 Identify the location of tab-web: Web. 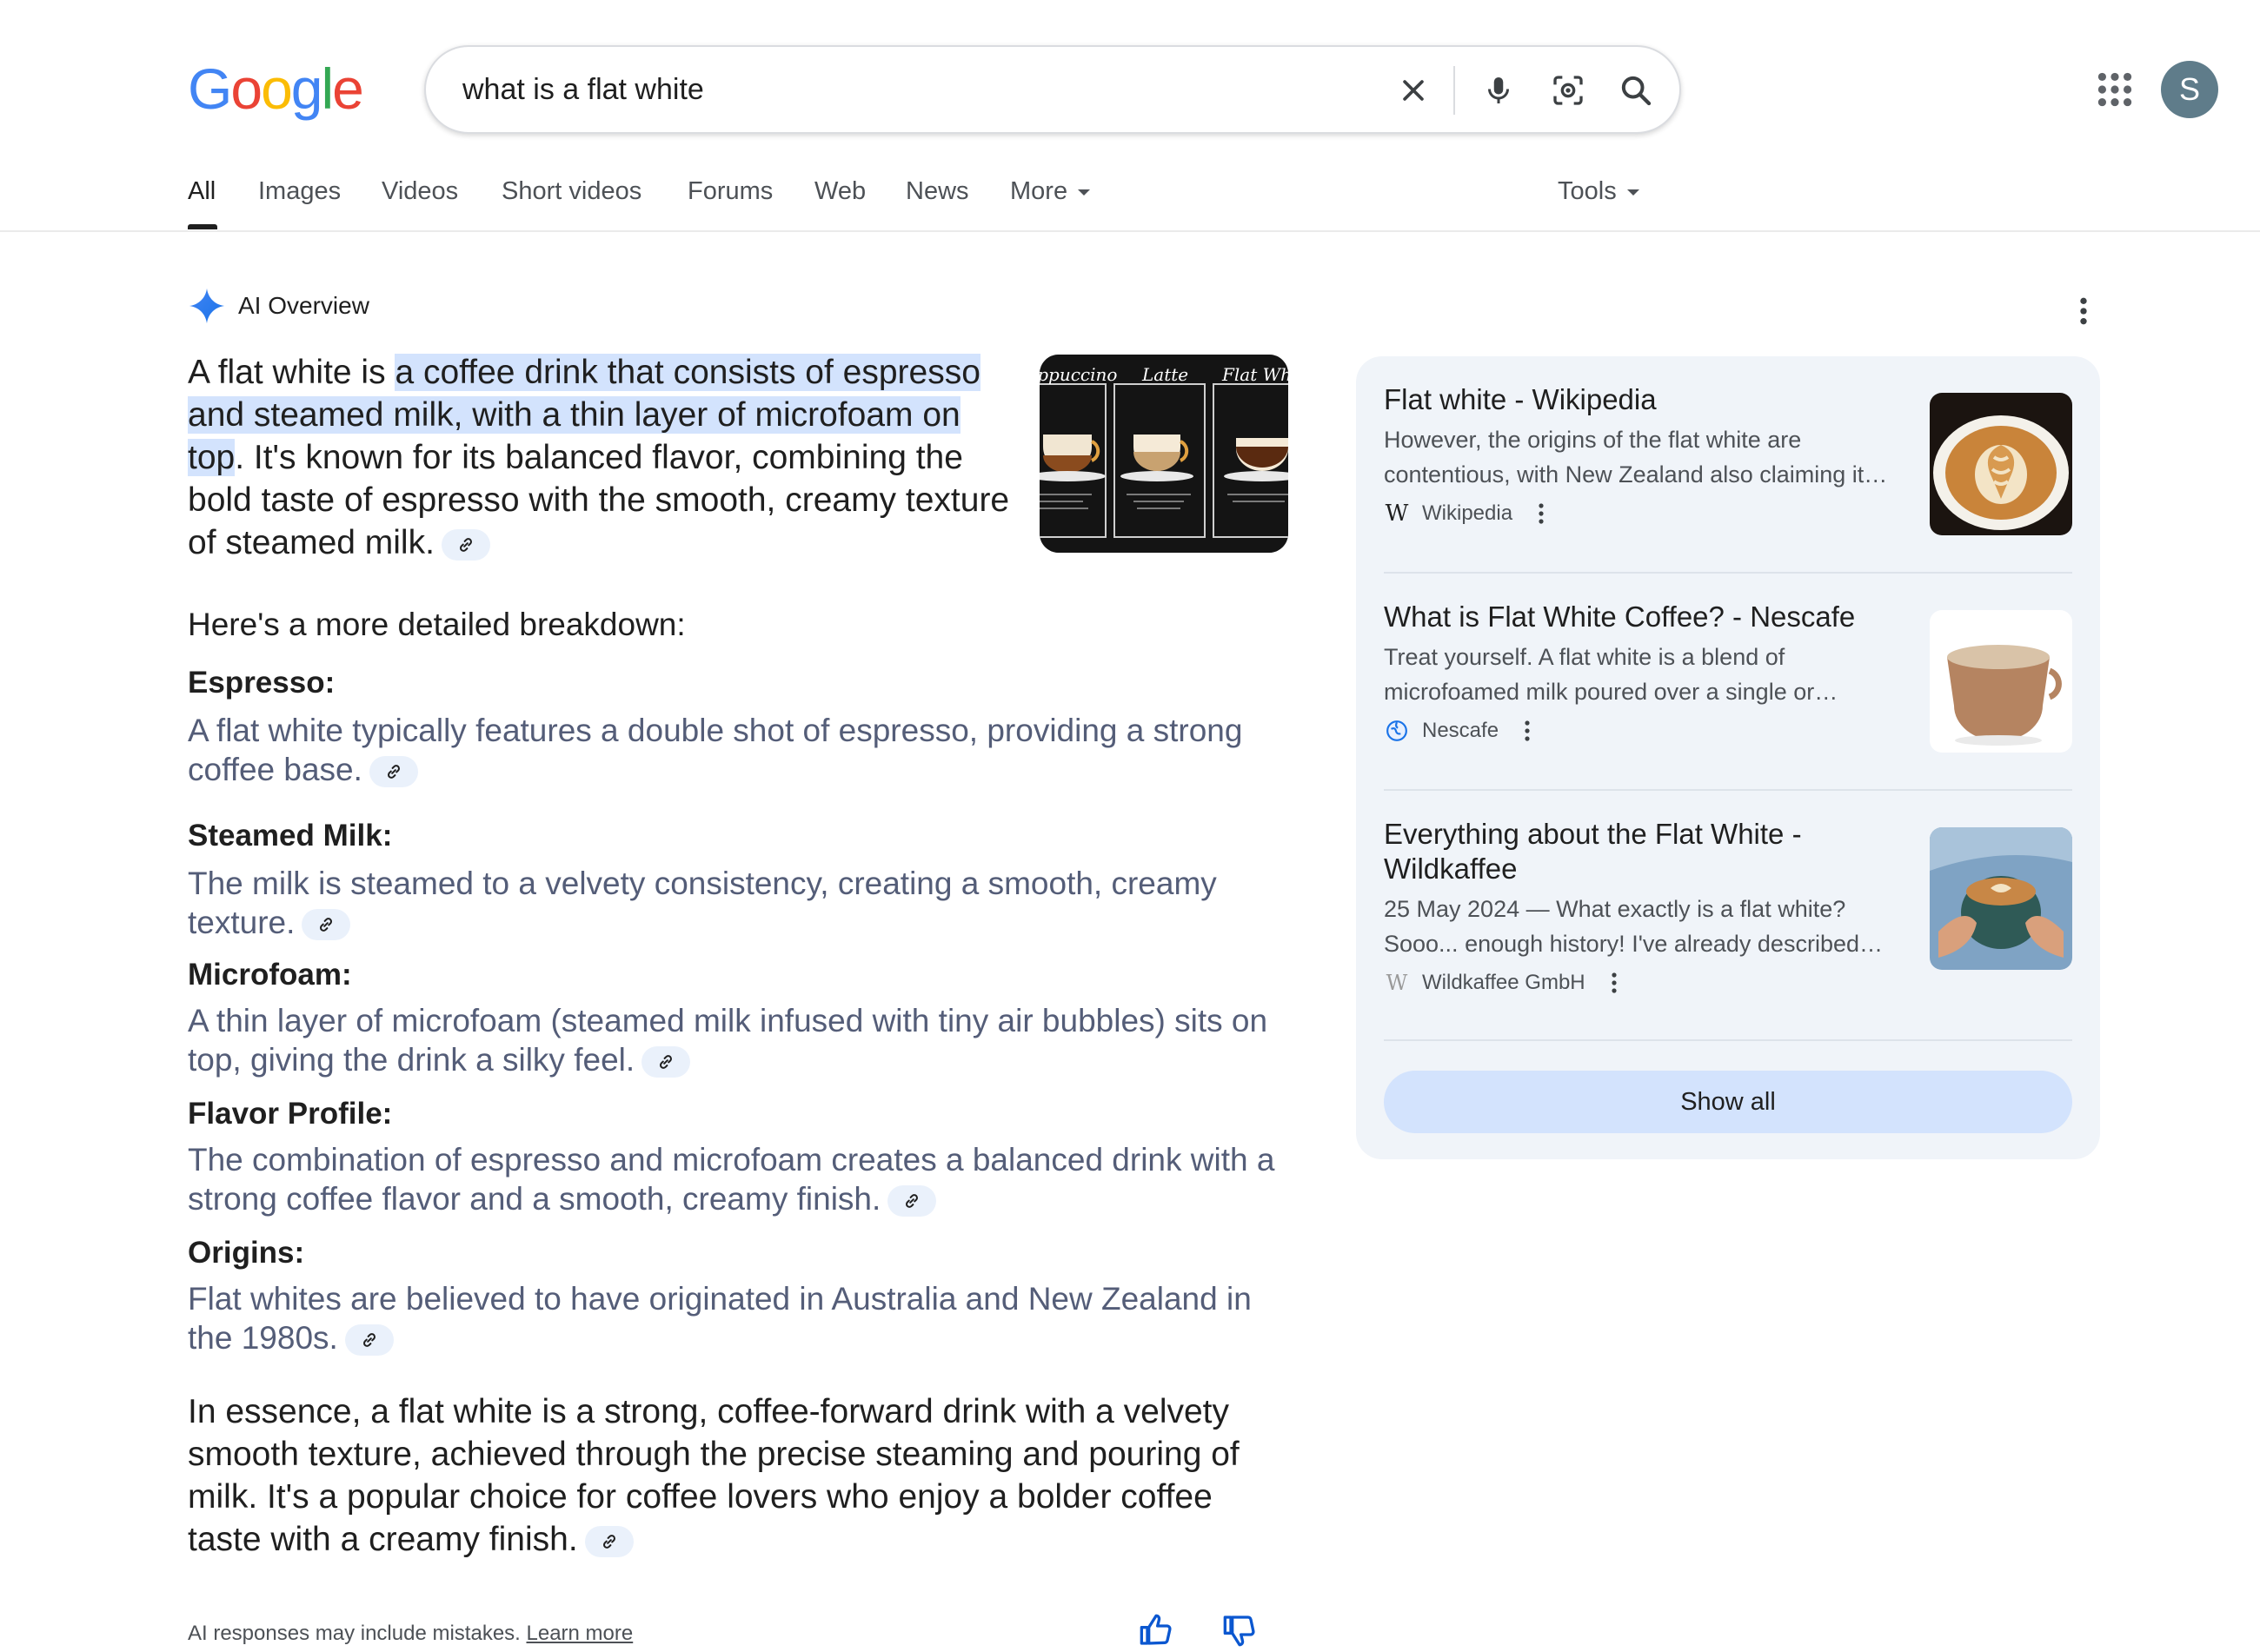
(840, 191).